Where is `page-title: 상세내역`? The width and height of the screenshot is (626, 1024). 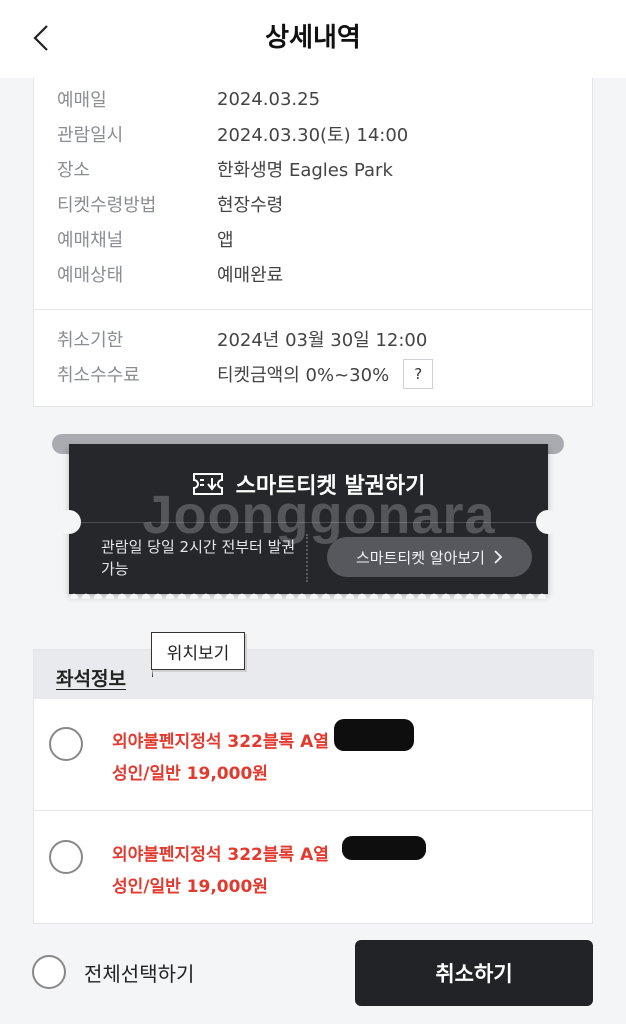
page-title: 상세내역 is located at coordinates (313, 38).